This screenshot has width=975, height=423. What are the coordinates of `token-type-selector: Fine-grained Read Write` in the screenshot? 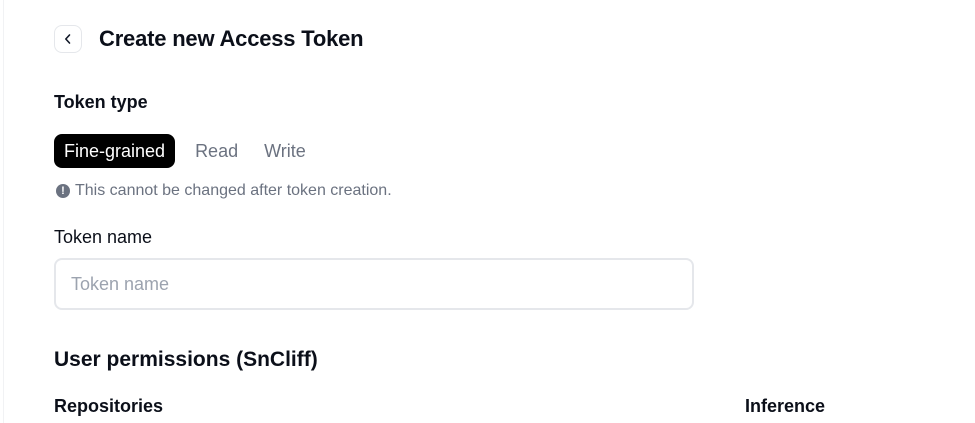 It's located at (185, 151).